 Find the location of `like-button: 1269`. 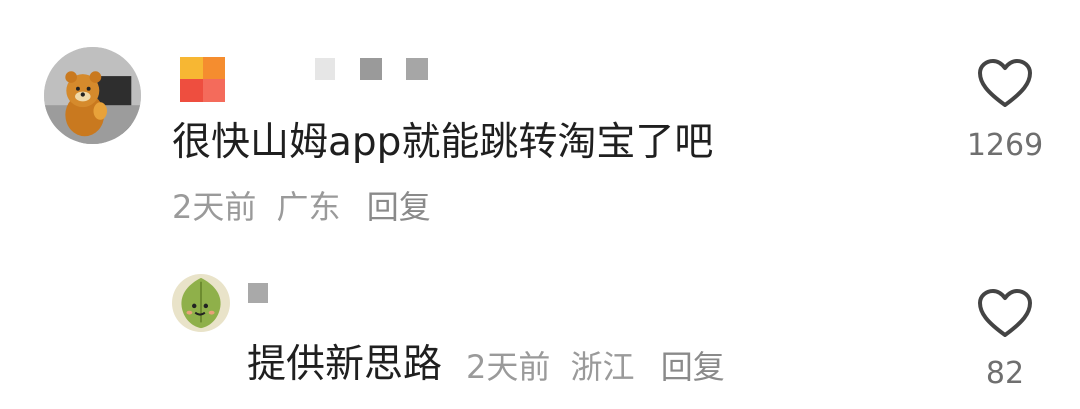

like-button: 1269 is located at coordinates (1005, 112).